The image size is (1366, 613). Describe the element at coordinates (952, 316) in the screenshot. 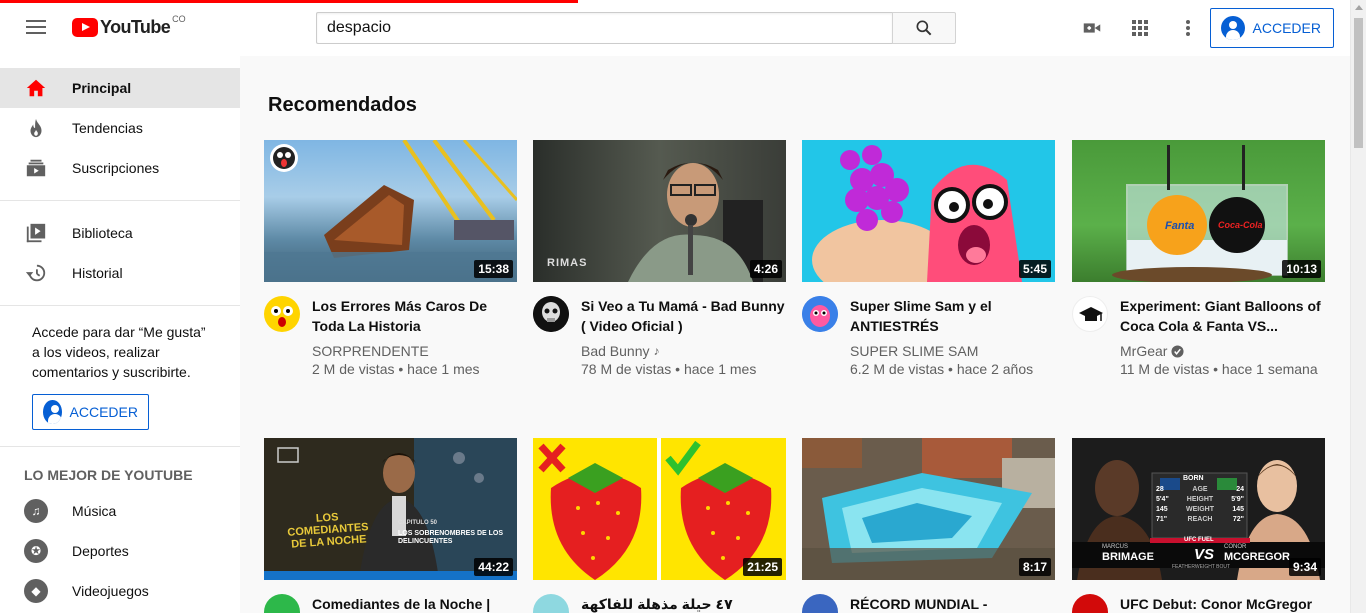

I see `video-title: Super Slime Sam y el ANTIESTRÉS` at that location.